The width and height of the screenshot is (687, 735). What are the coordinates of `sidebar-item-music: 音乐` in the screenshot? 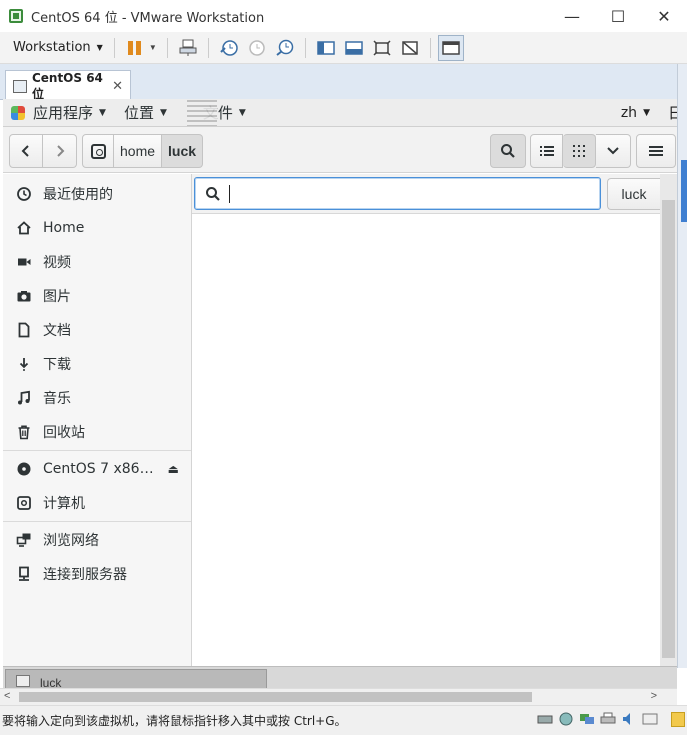 It's located at (97, 398).